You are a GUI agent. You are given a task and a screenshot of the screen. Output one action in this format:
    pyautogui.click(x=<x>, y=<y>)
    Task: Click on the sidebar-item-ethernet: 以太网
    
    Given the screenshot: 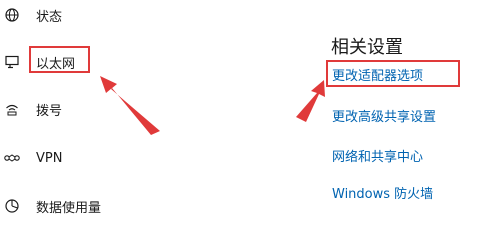 What is the action you would take?
    pyautogui.click(x=100, y=62)
    